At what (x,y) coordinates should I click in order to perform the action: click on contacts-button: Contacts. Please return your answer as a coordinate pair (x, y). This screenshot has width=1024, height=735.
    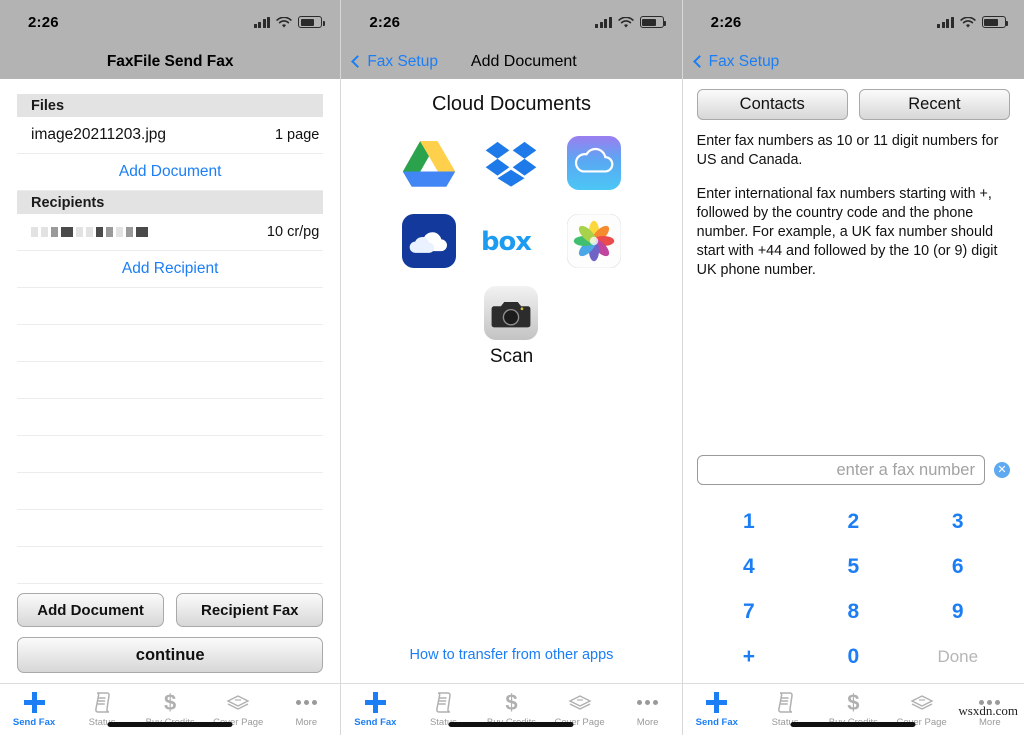
    Looking at the image, I should click on (772, 104).